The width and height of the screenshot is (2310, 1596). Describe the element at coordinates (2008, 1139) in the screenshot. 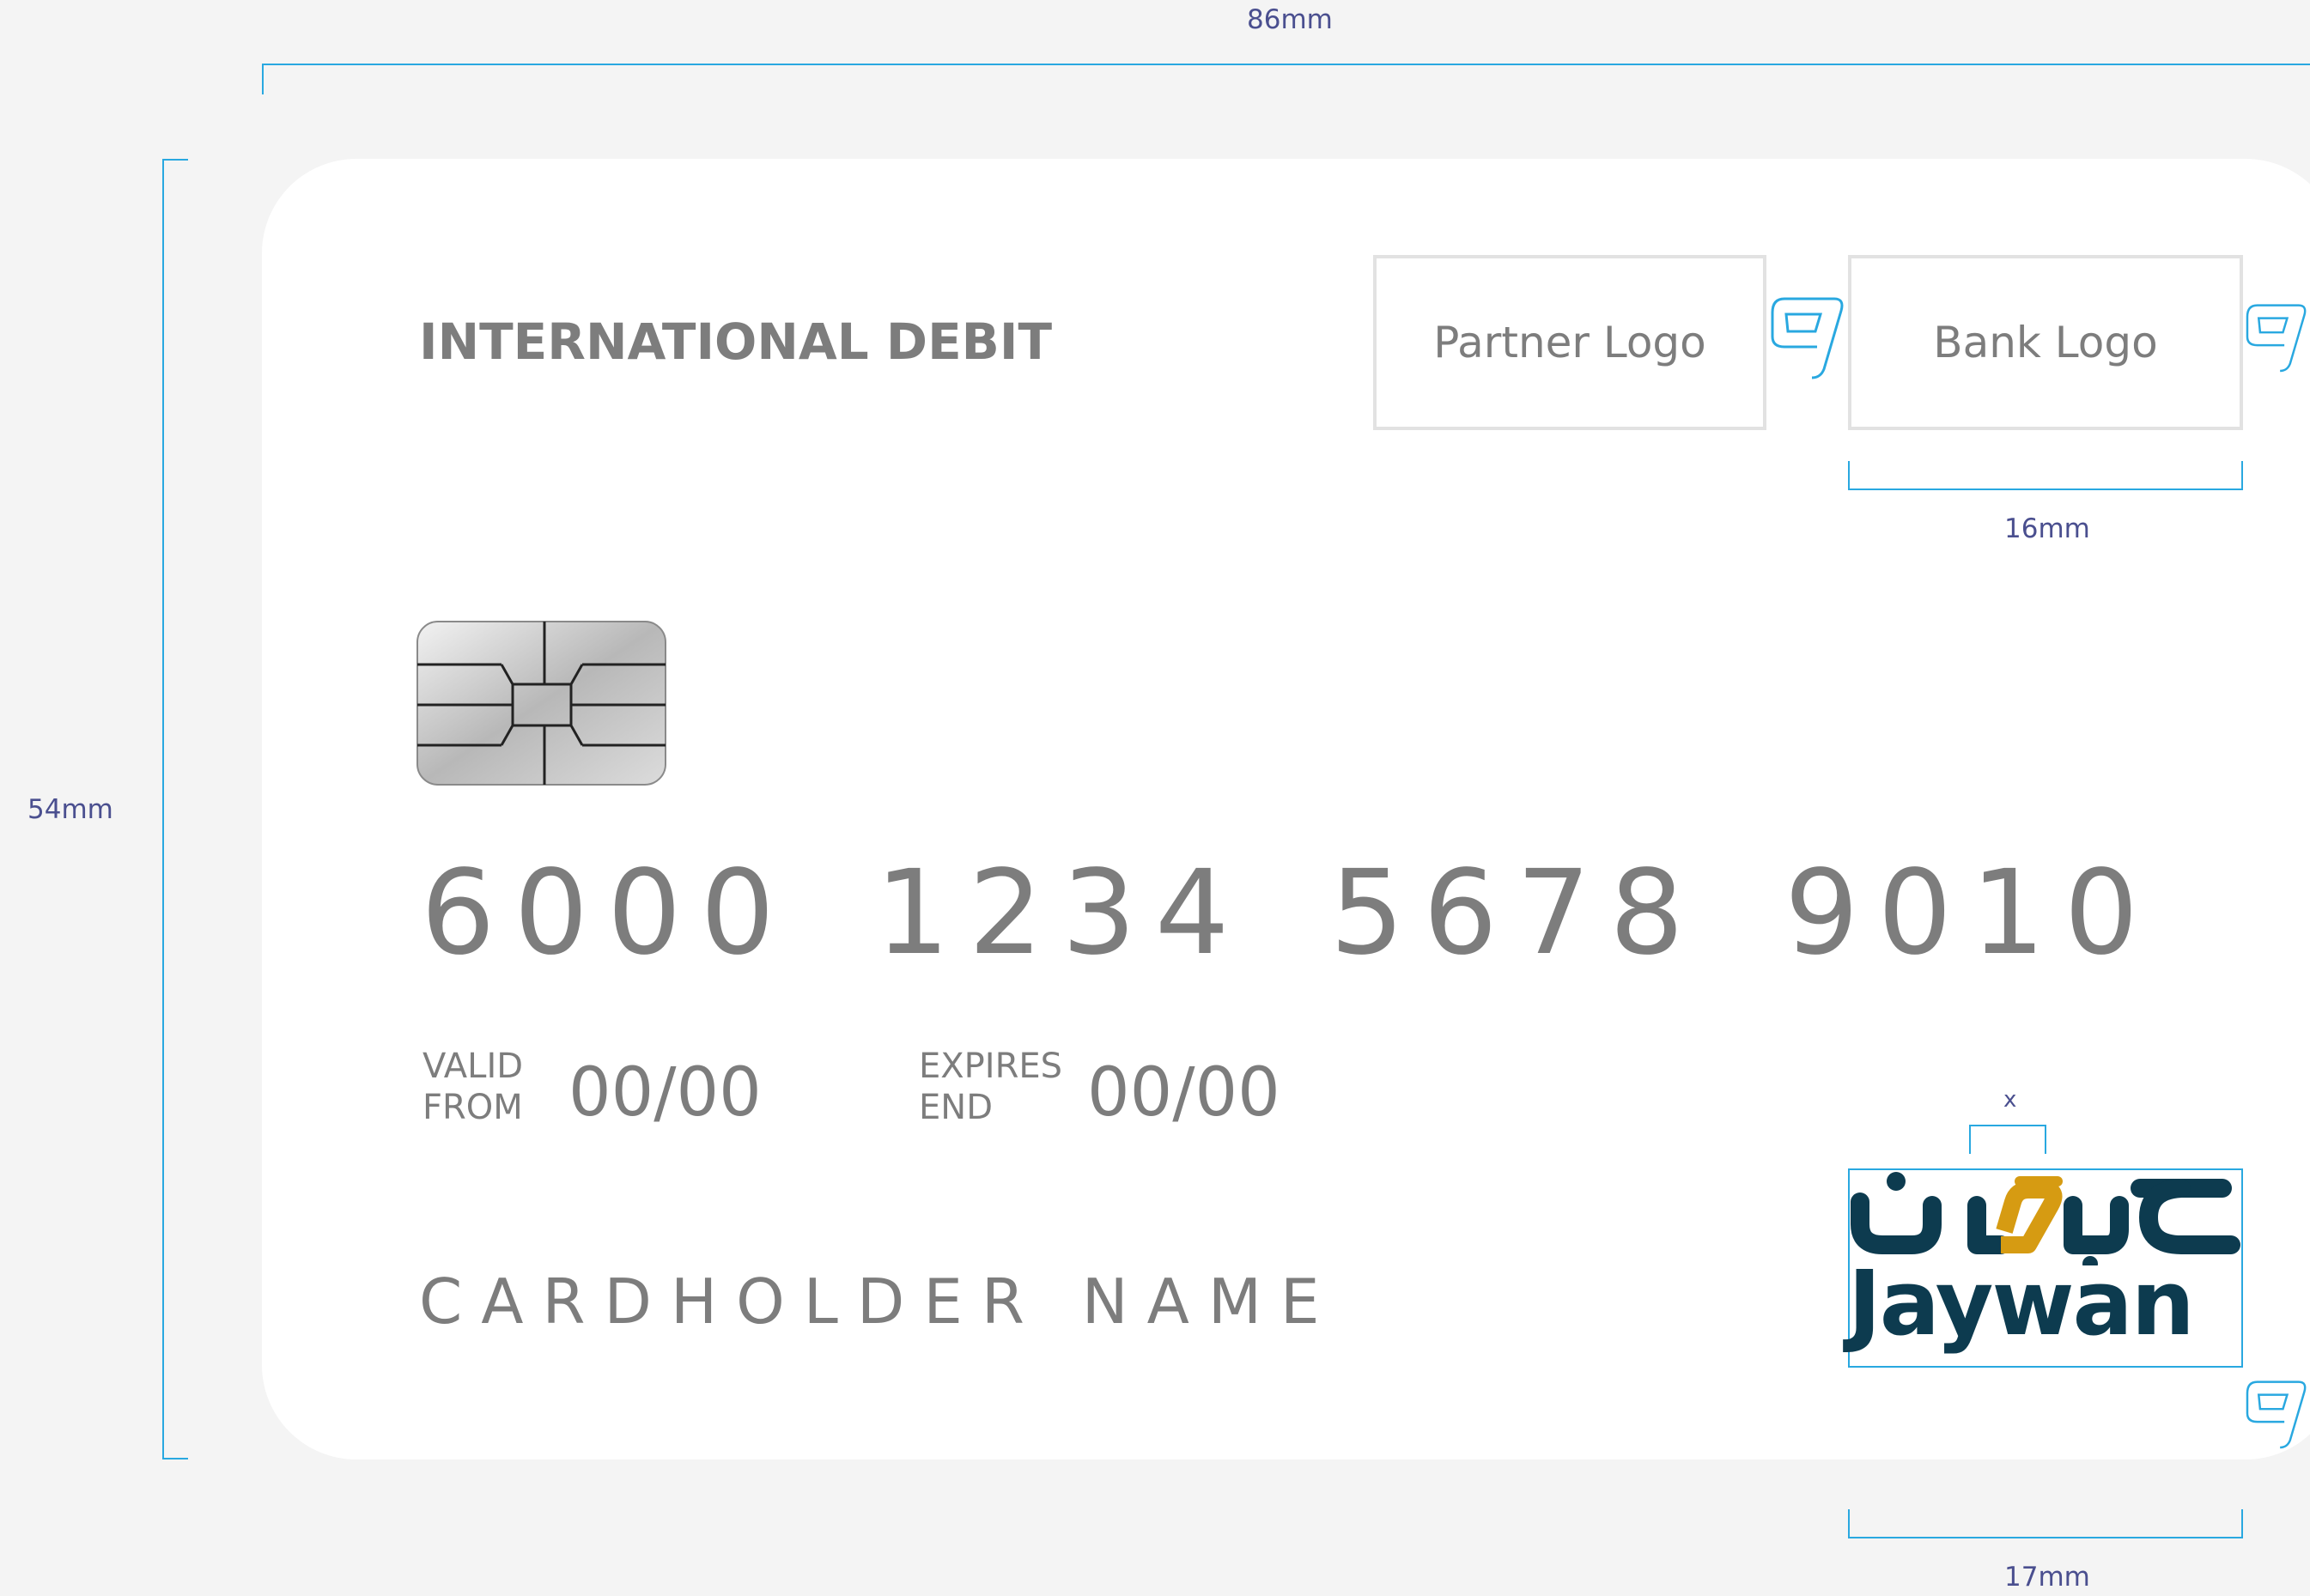

I see `clearspace-x-bracket` at that location.